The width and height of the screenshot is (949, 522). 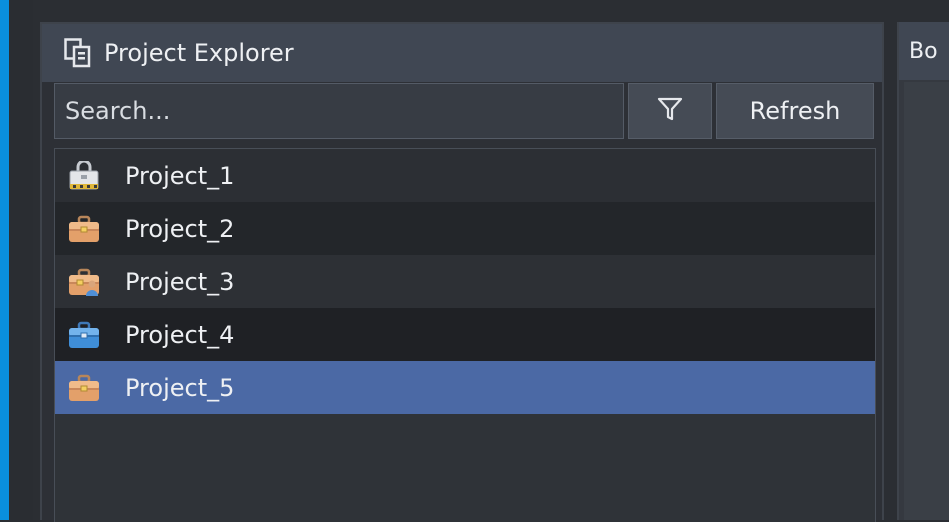 What do you see at coordinates (465, 228) in the screenshot?
I see `list-item: Project_2` at bounding box center [465, 228].